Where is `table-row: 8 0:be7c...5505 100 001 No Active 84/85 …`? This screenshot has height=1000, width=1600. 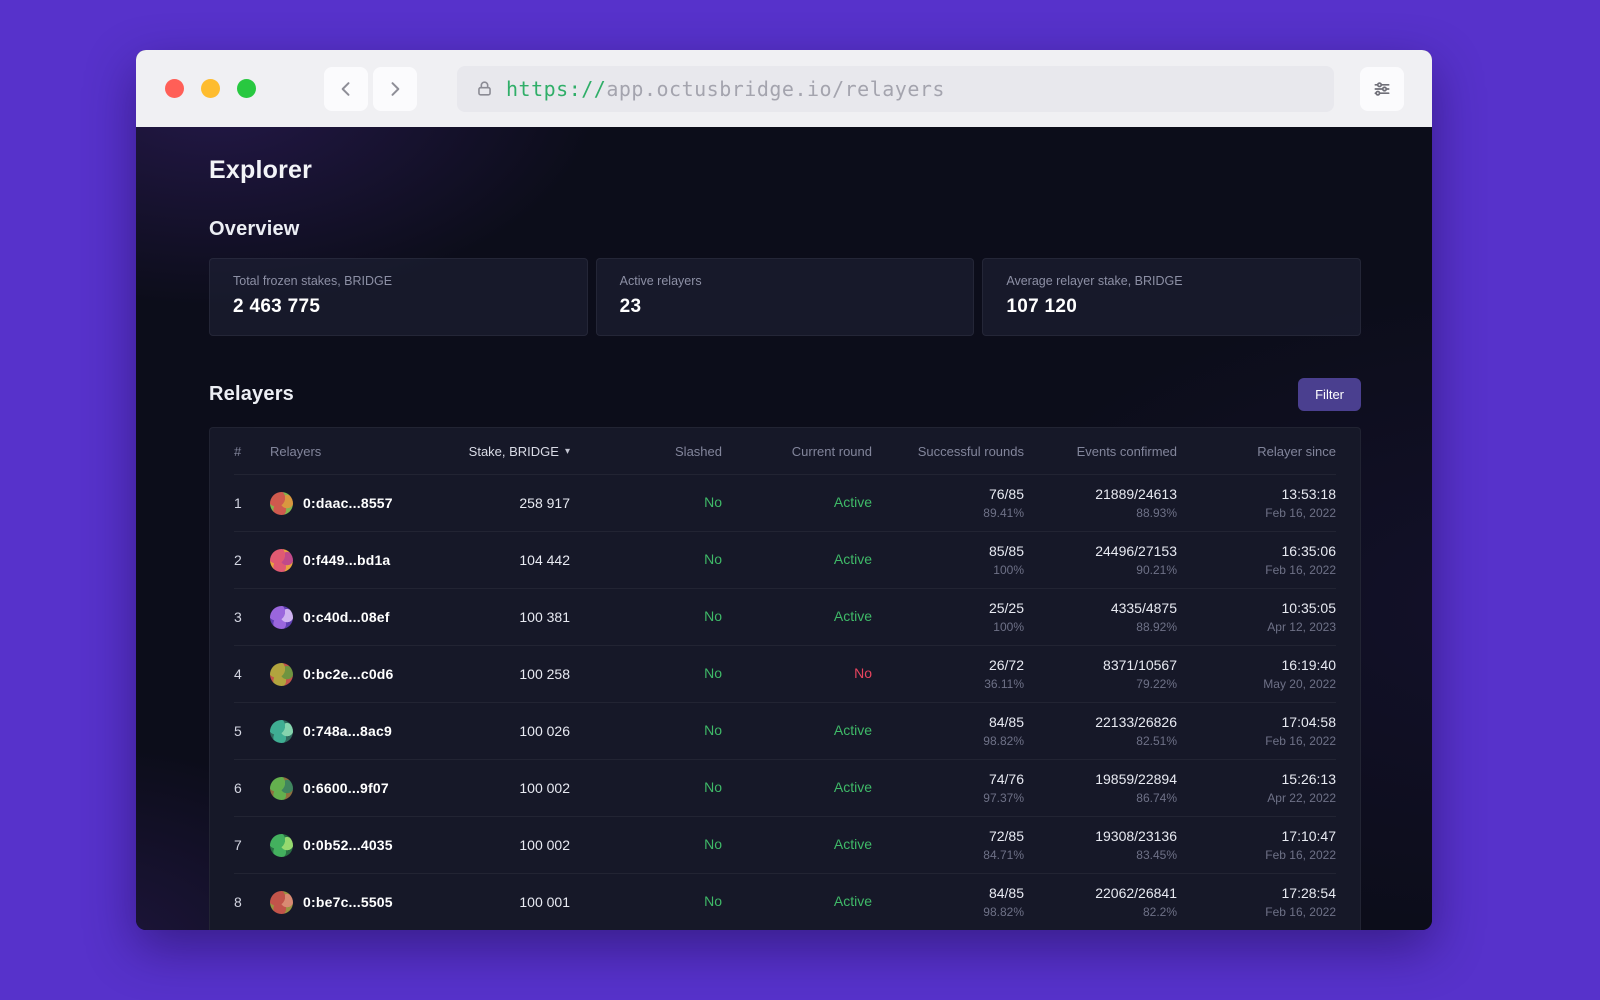
table-row: 8 0:be7c...5505 100 001 No Active 84/85 … is located at coordinates (785, 901).